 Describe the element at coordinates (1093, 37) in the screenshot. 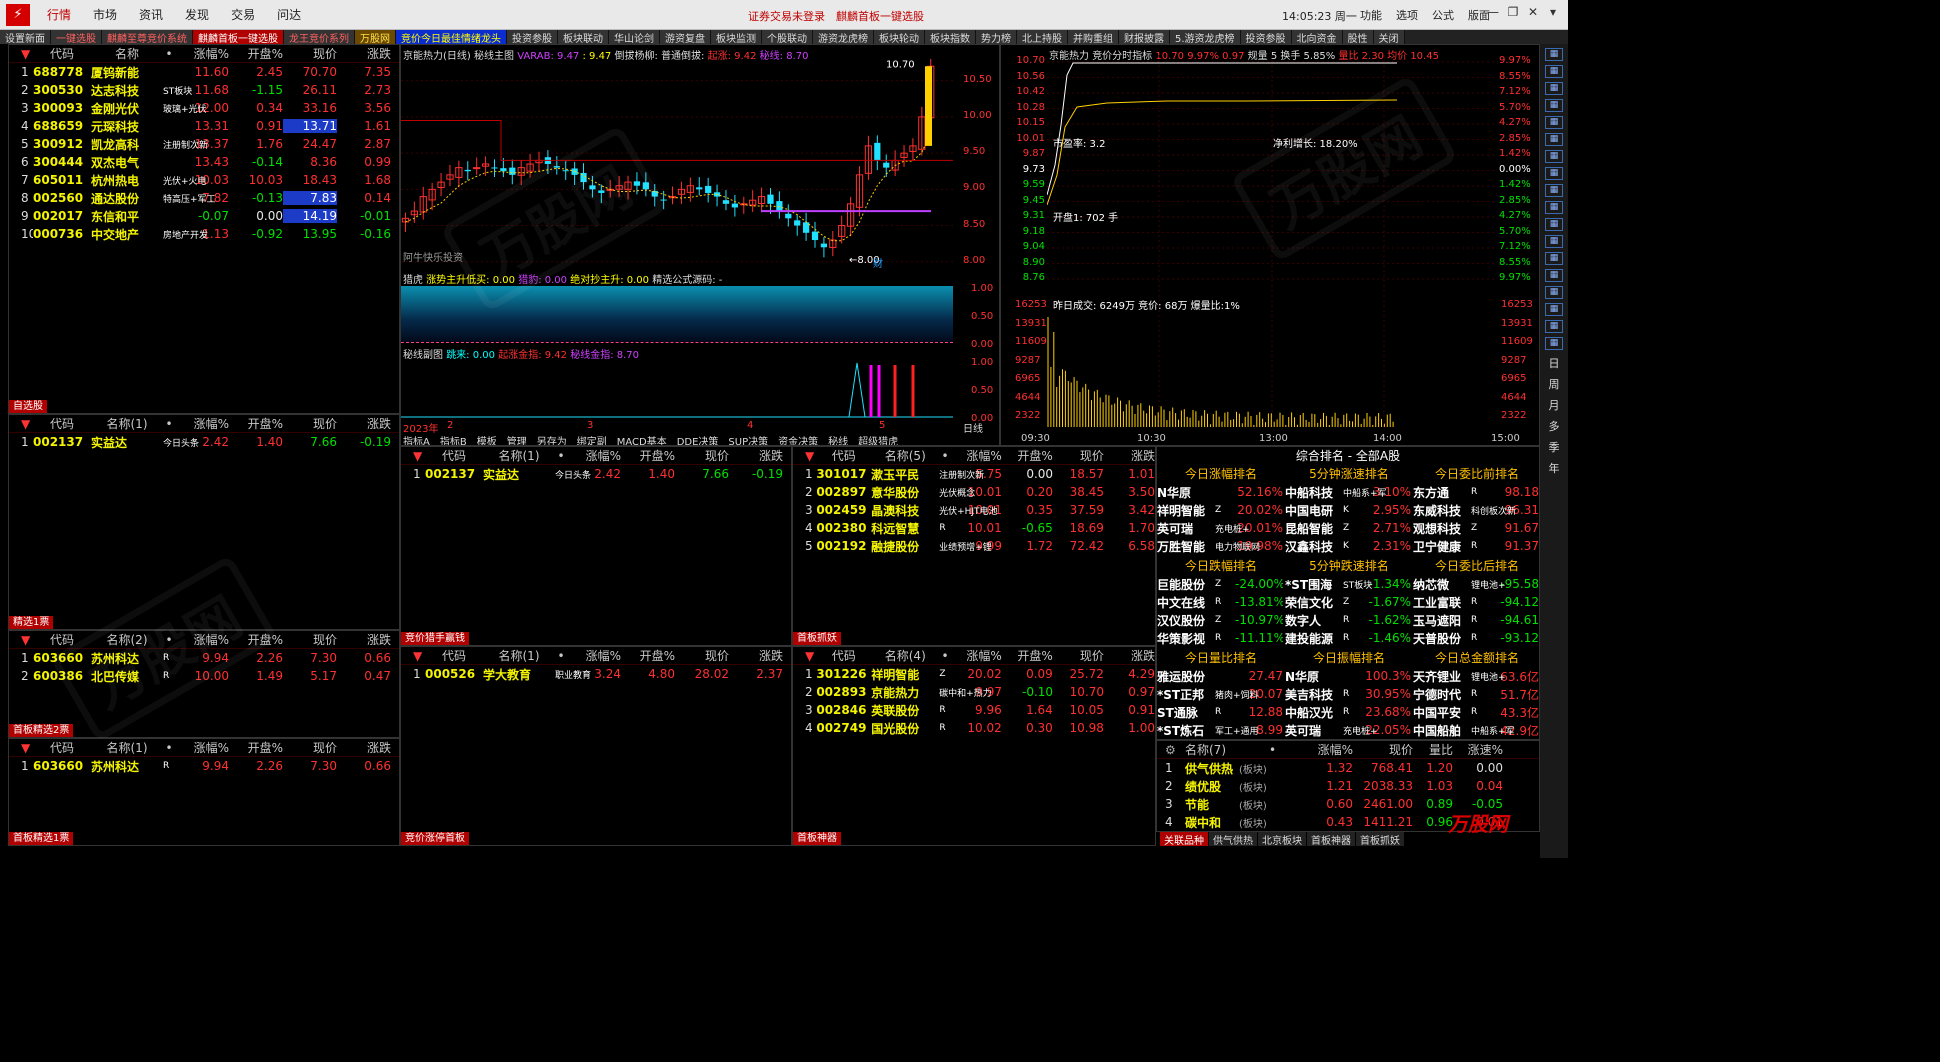

I see `layout-tab: 并购重组` at that location.